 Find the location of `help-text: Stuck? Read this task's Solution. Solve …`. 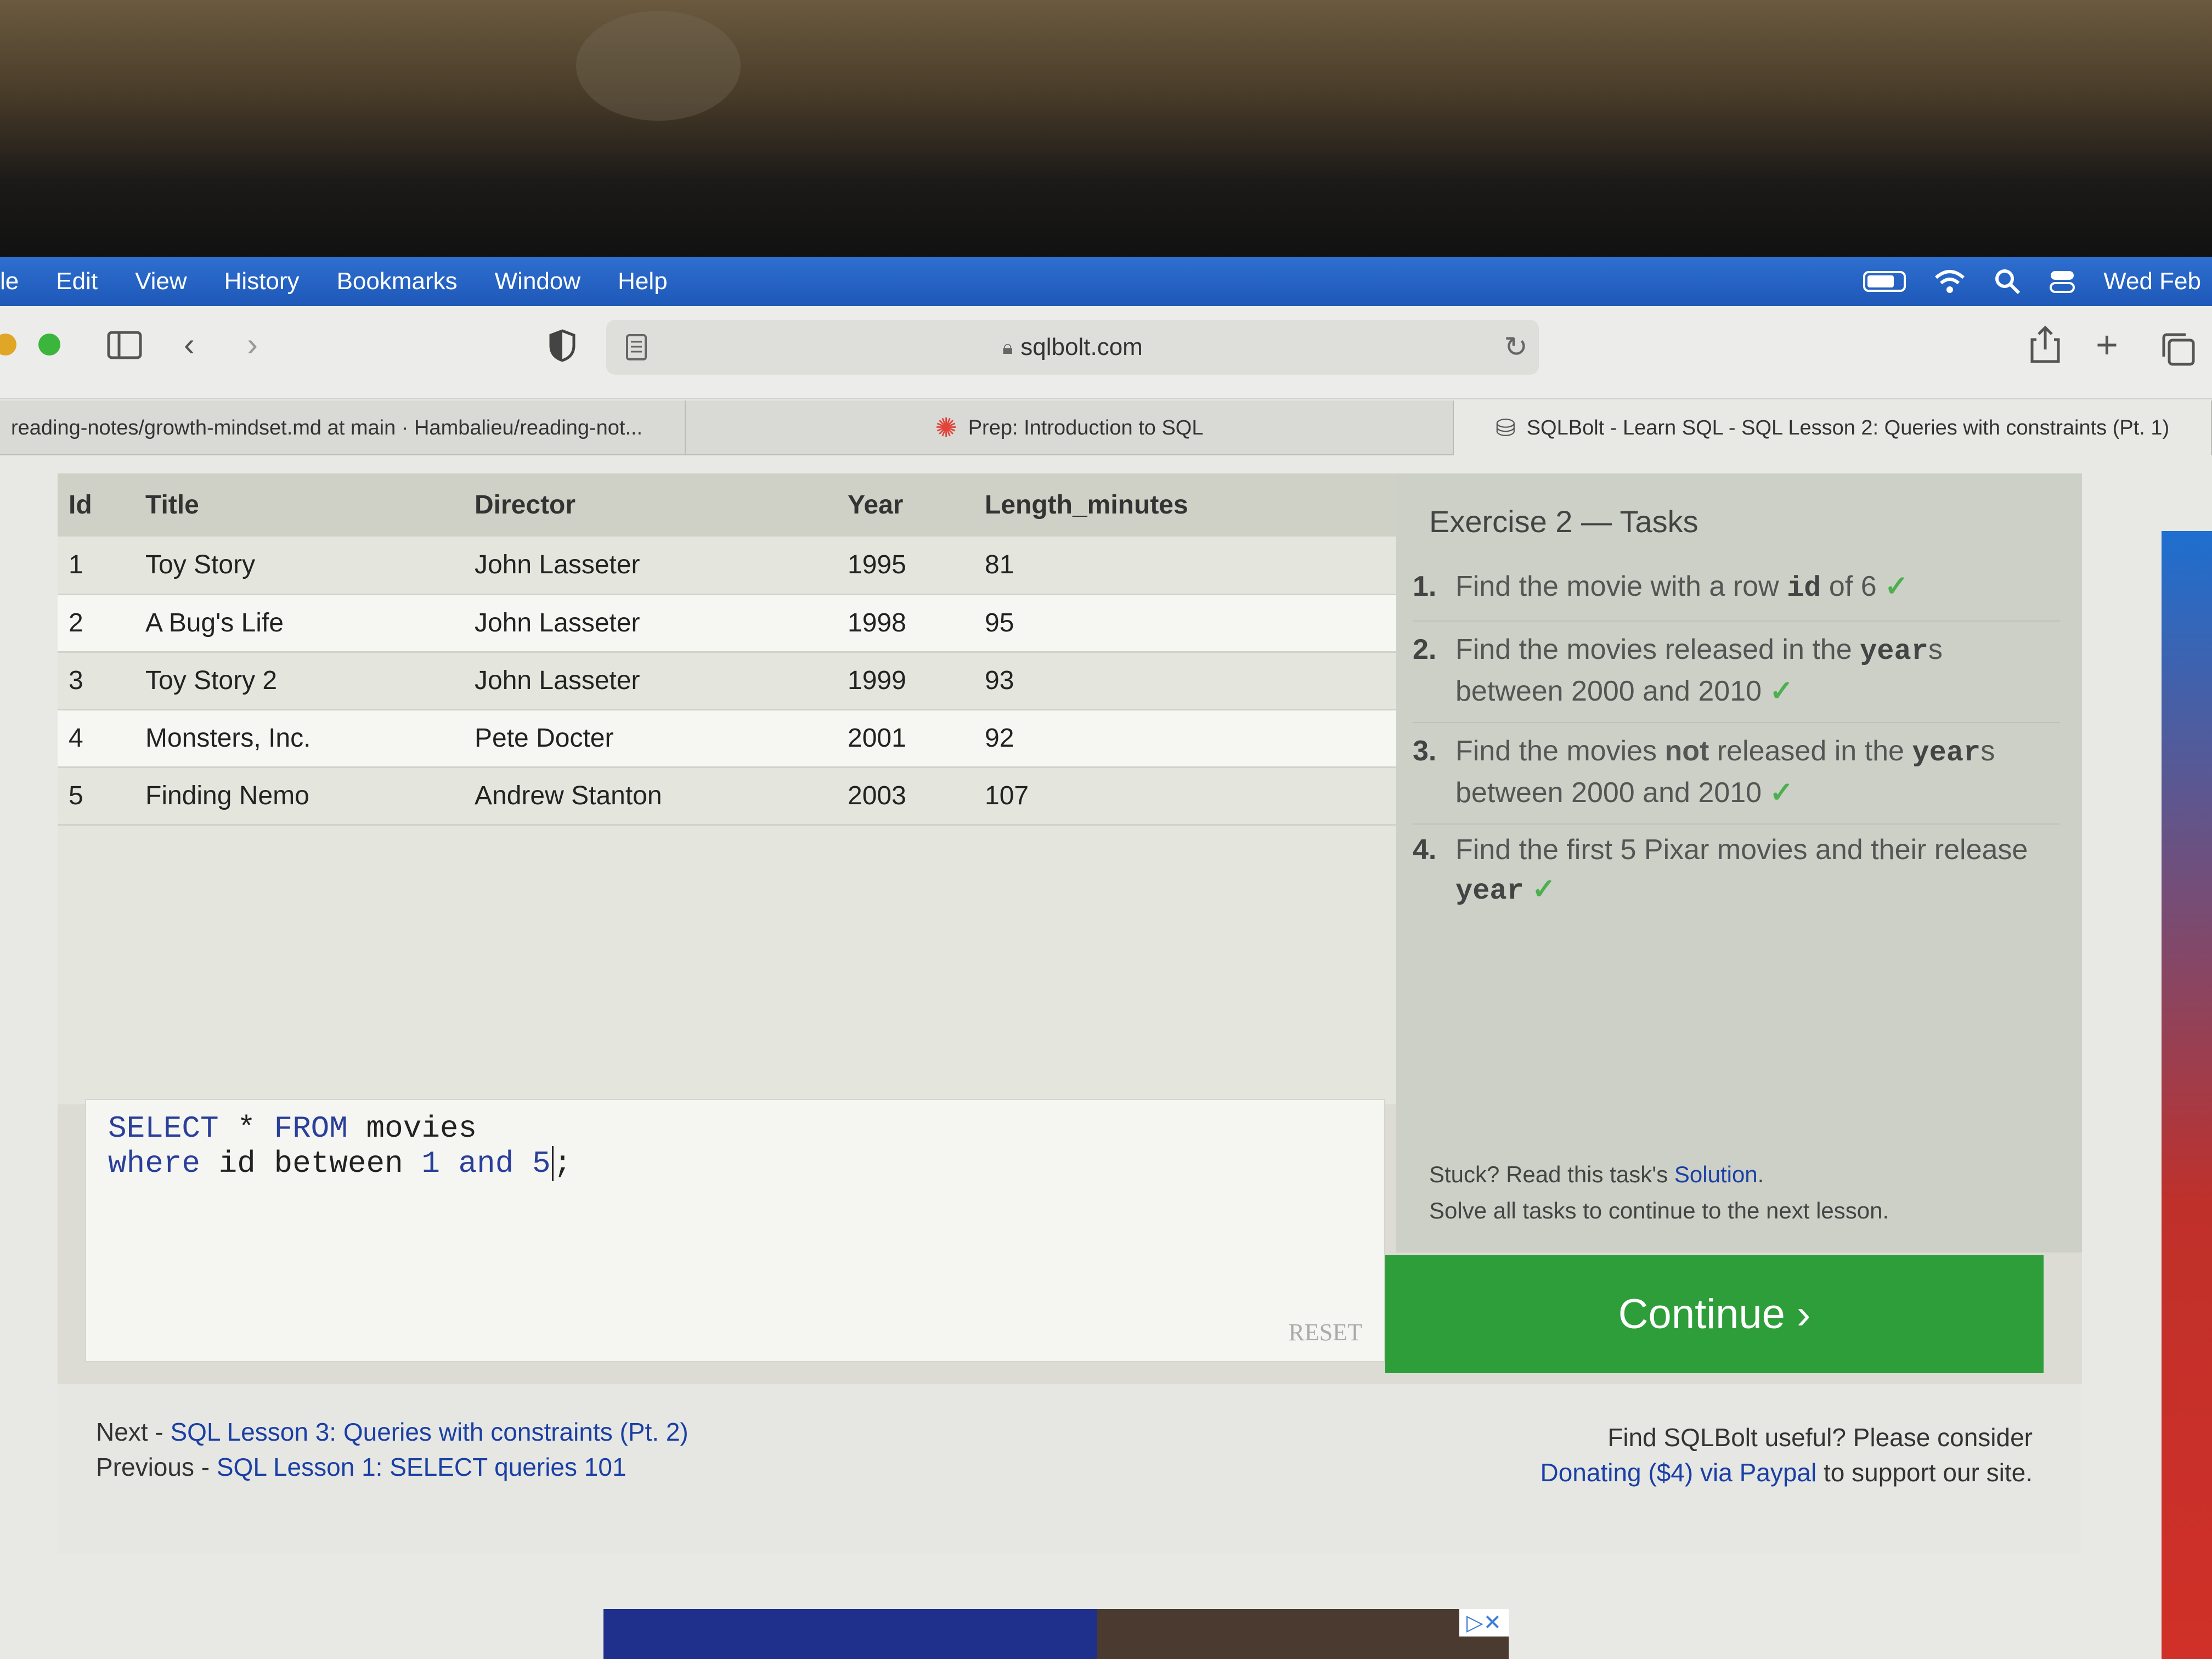

help-text: Stuck? Read this task's Solution. Solve … is located at coordinates (1659, 1193).